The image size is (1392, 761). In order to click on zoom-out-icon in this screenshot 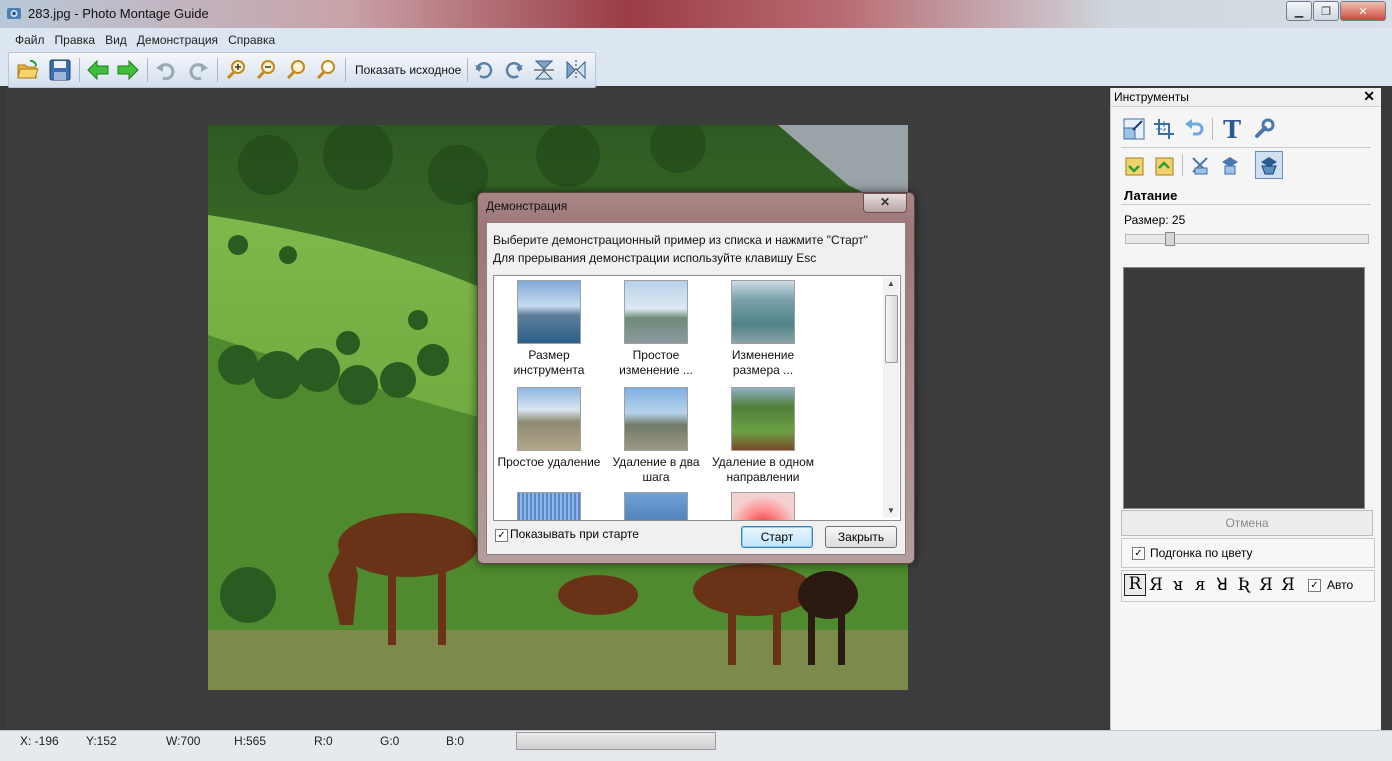, I will do `click(266, 70)`.